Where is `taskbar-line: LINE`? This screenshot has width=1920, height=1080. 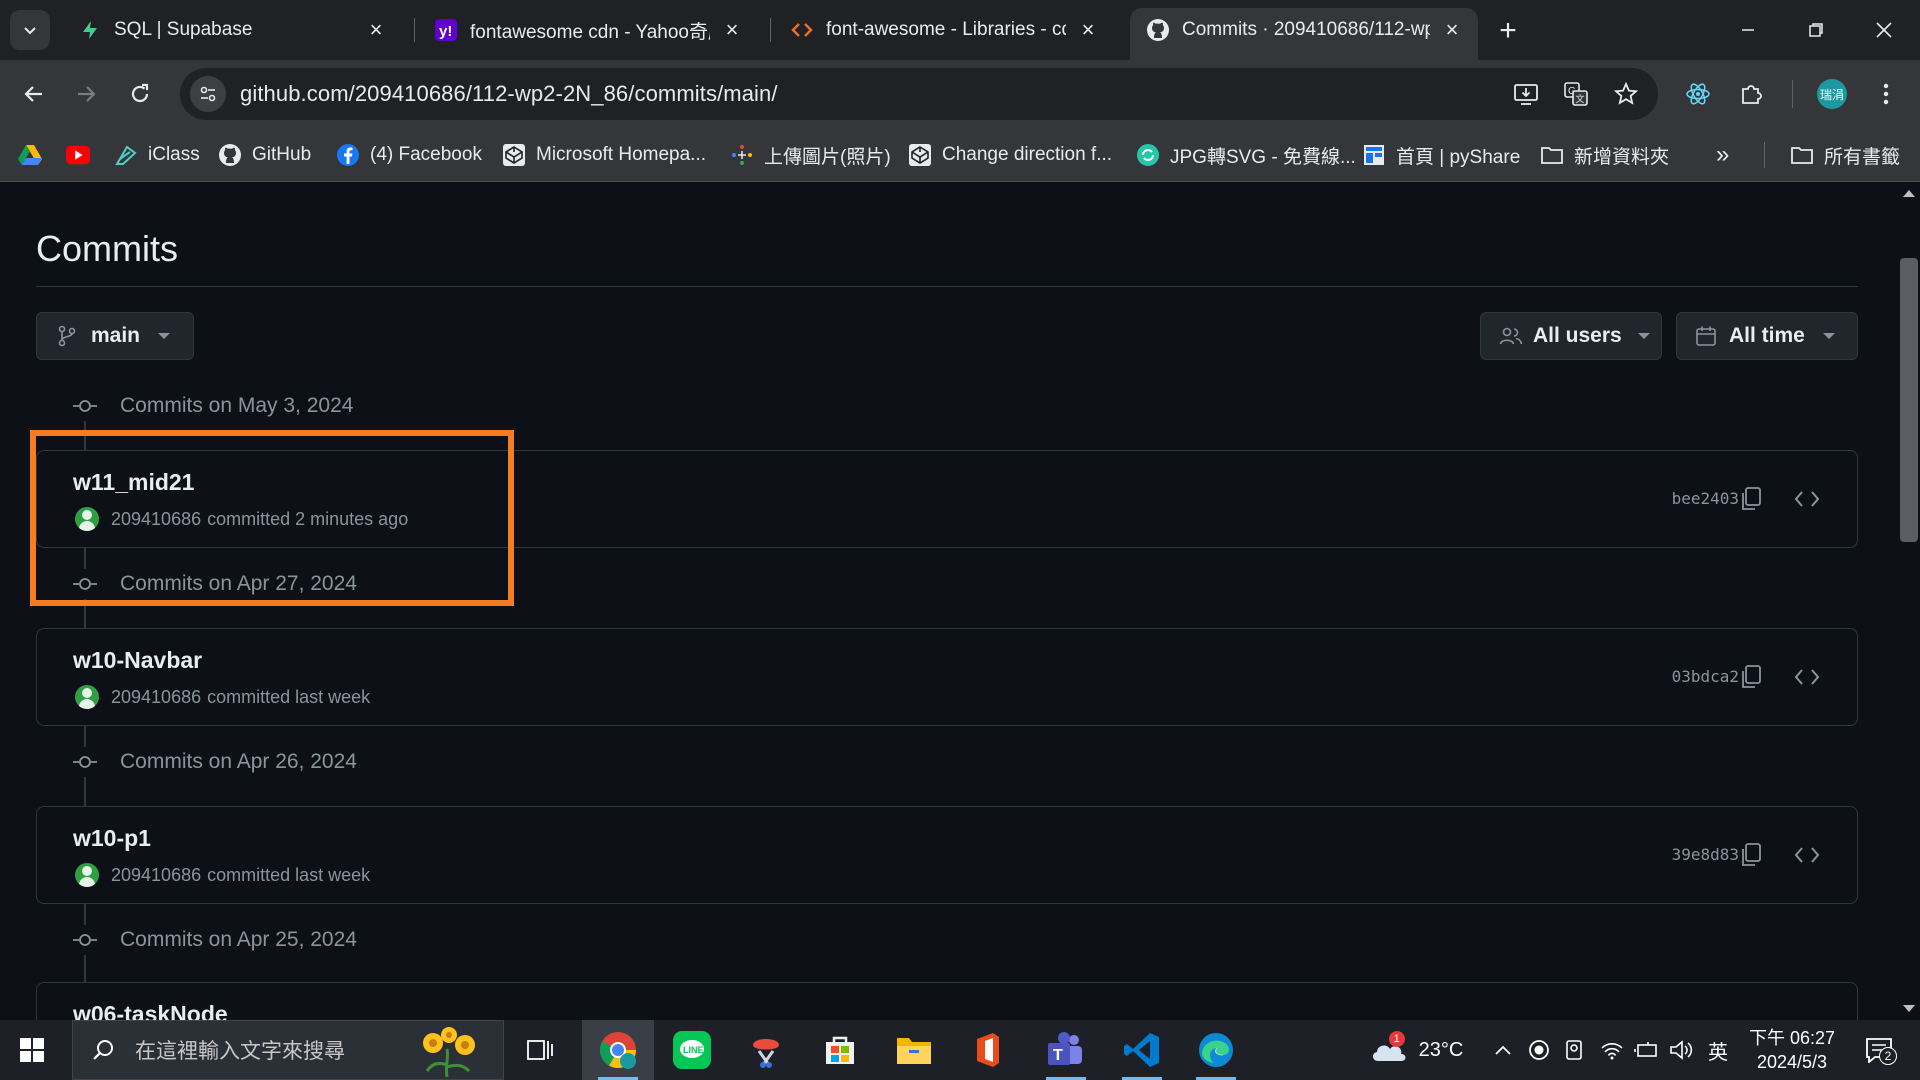
taskbar-line: LINE is located at coordinates (692, 1050).